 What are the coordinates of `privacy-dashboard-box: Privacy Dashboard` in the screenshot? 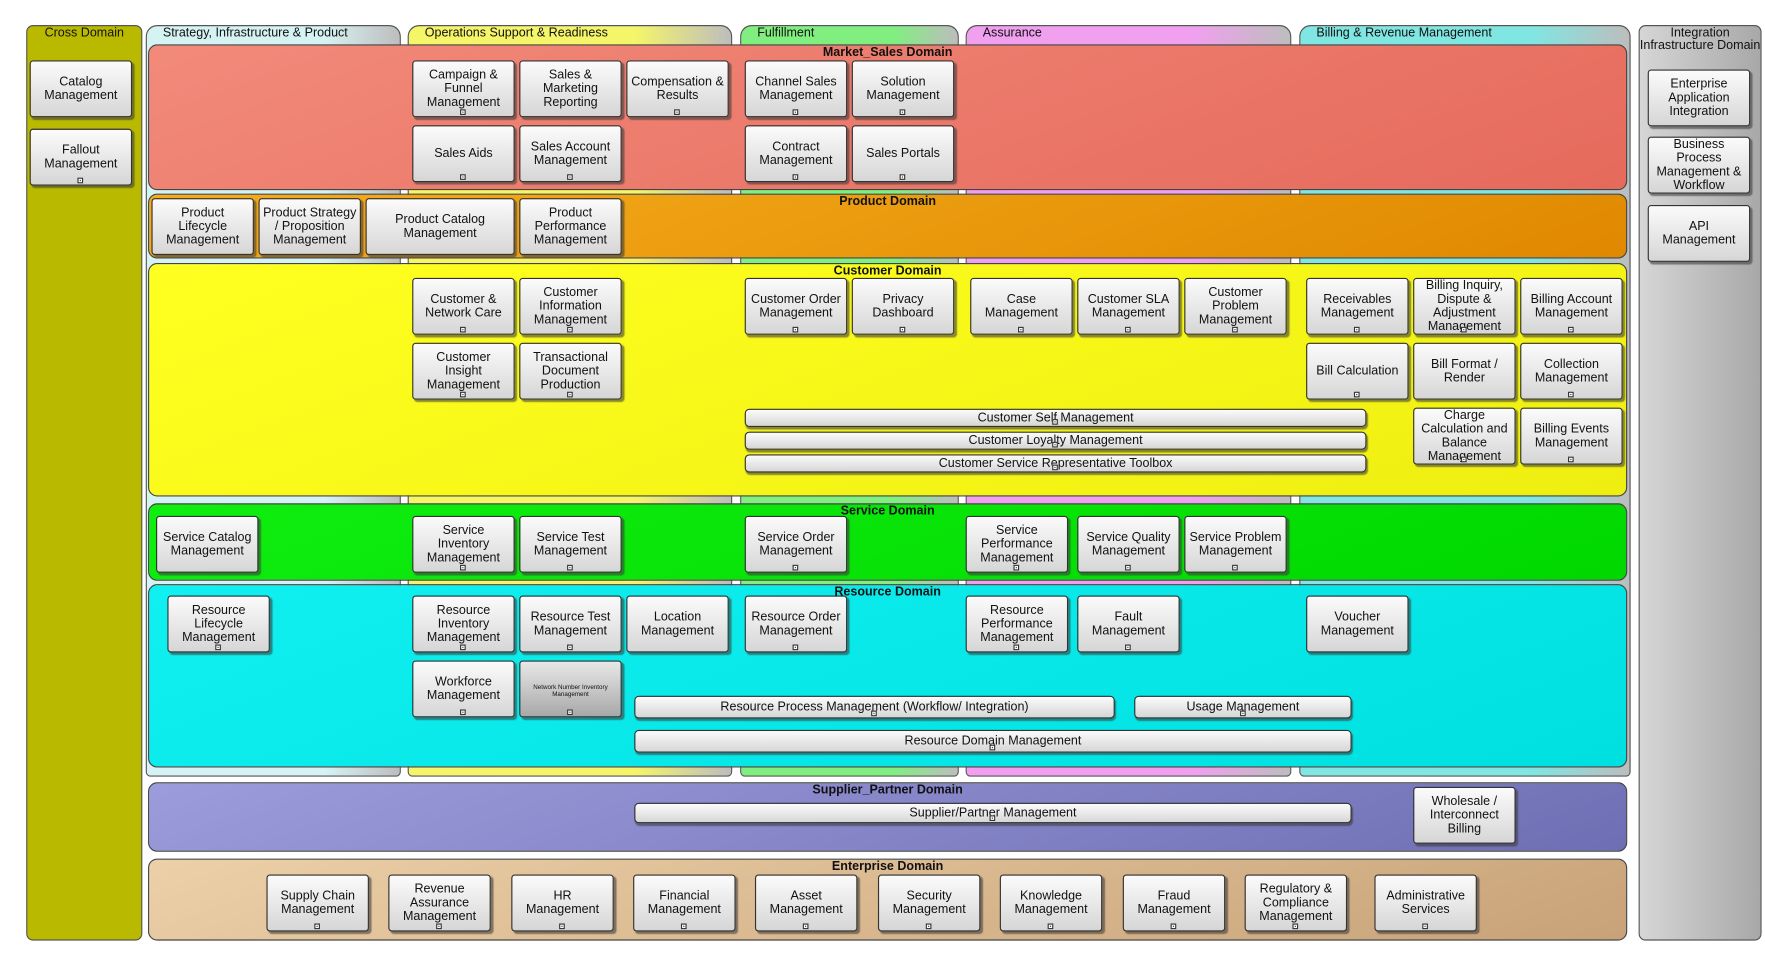 It's located at (903, 306).